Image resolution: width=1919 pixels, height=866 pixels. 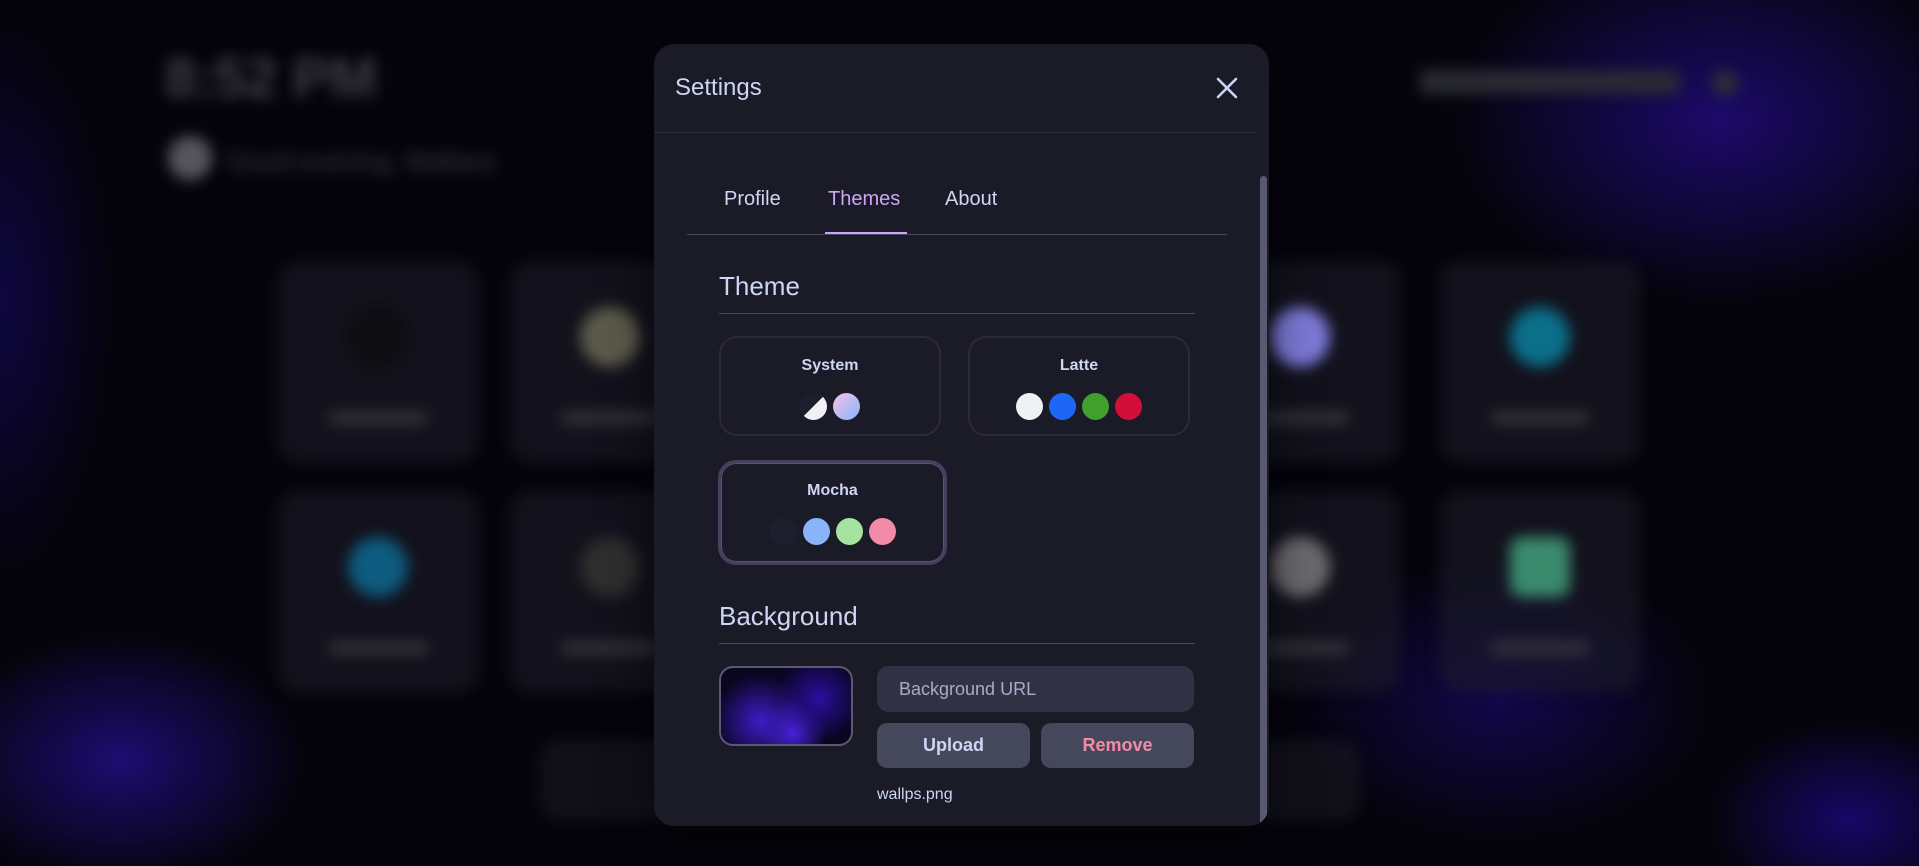 What do you see at coordinates (961, 88) in the screenshot?
I see `modal-header: Settings` at bounding box center [961, 88].